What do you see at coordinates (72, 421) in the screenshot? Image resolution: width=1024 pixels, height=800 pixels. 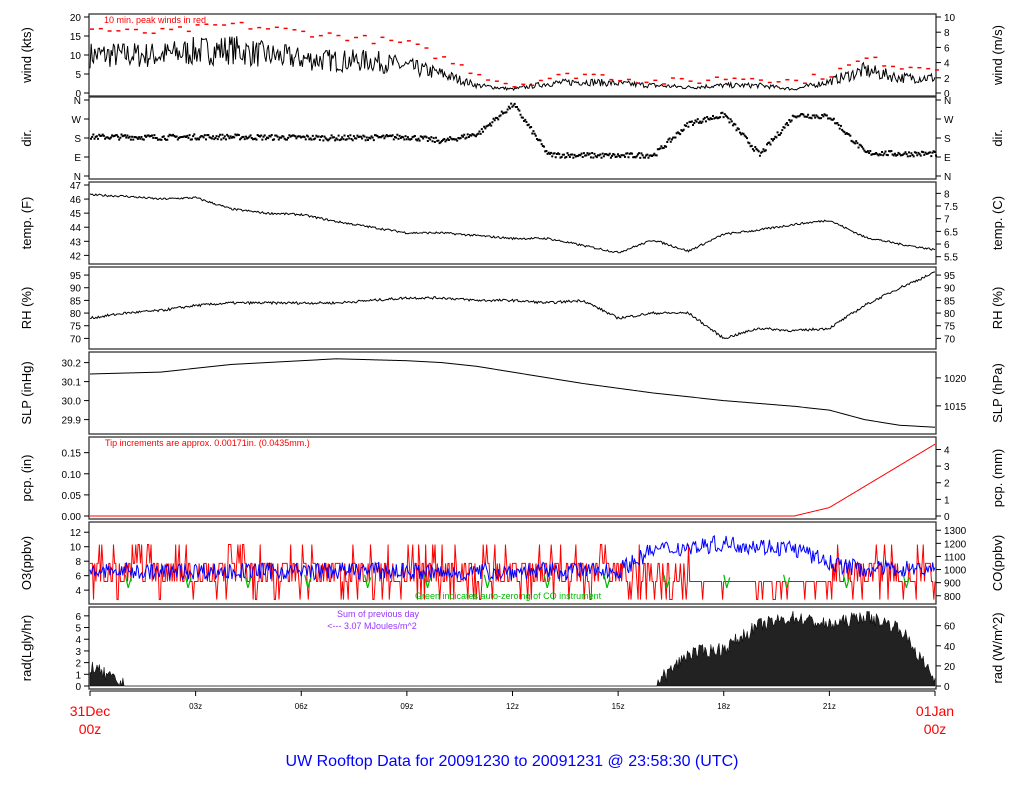 I see `y-tick-label: 29.9` at bounding box center [72, 421].